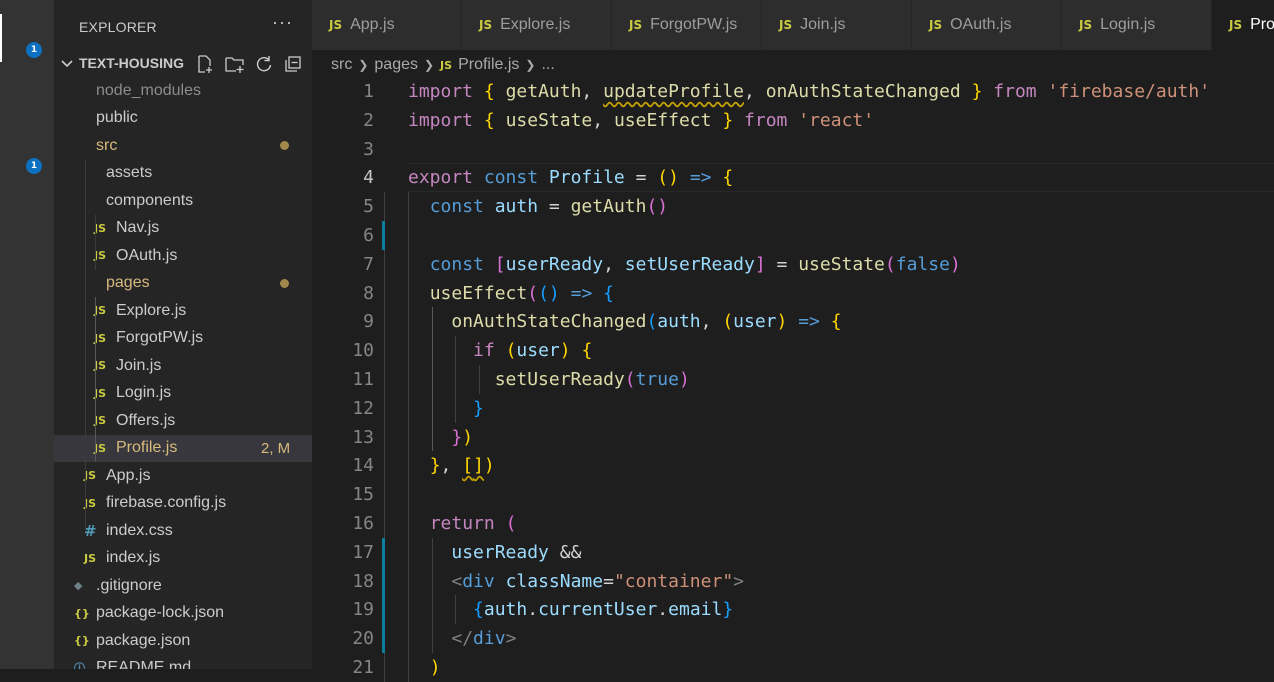 The height and width of the screenshot is (682, 1274). I want to click on code-text: }, so click(478, 408).